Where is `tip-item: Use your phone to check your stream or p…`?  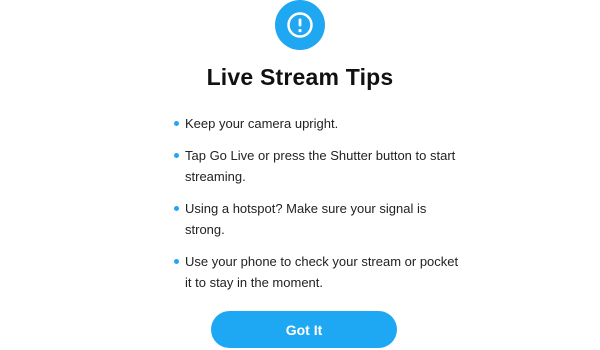
tip-item: Use your phone to check your stream or p… is located at coordinates (319, 272).